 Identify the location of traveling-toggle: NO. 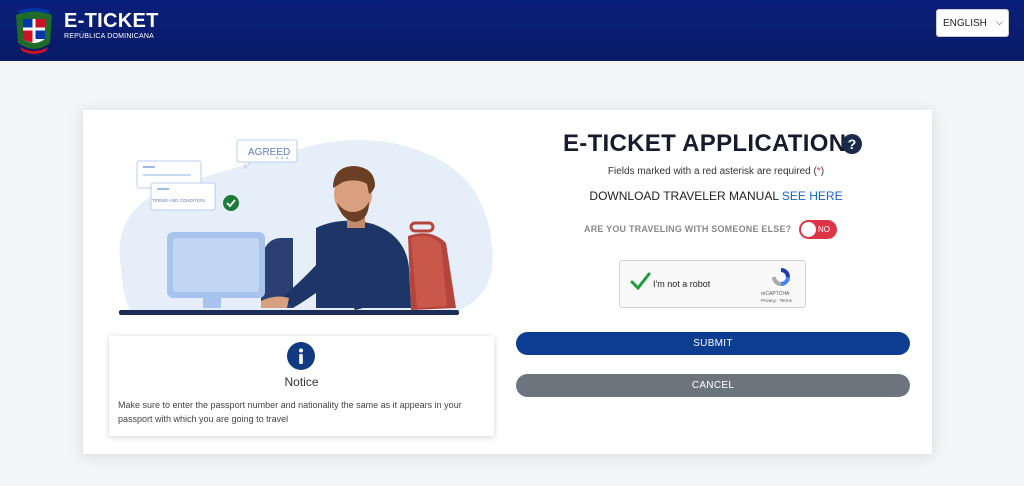
(818, 229).